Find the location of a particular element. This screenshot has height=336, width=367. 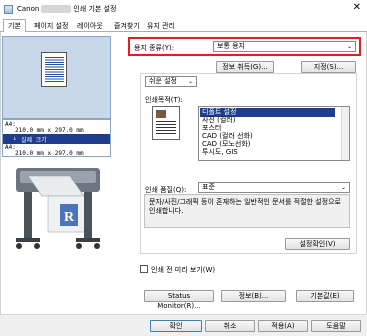

mode-value: 쉬운 설정 is located at coordinates (163, 81).